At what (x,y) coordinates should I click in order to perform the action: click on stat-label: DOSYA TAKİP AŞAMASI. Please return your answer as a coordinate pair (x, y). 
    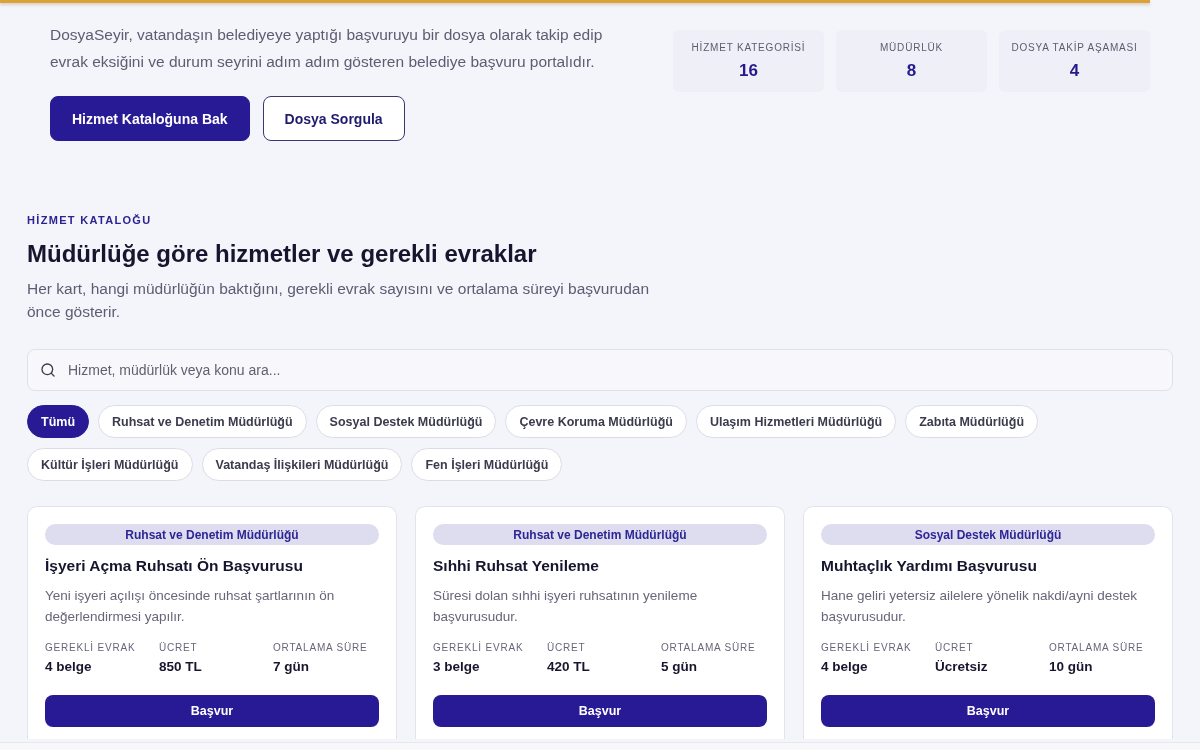
    Looking at the image, I should click on (1074, 47).